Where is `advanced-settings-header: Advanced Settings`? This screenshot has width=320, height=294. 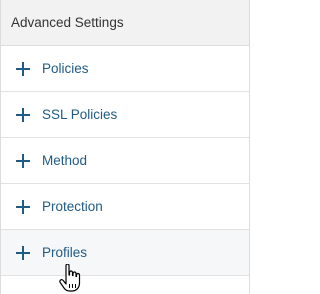
advanced-settings-header: Advanced Settings is located at coordinates (125, 23).